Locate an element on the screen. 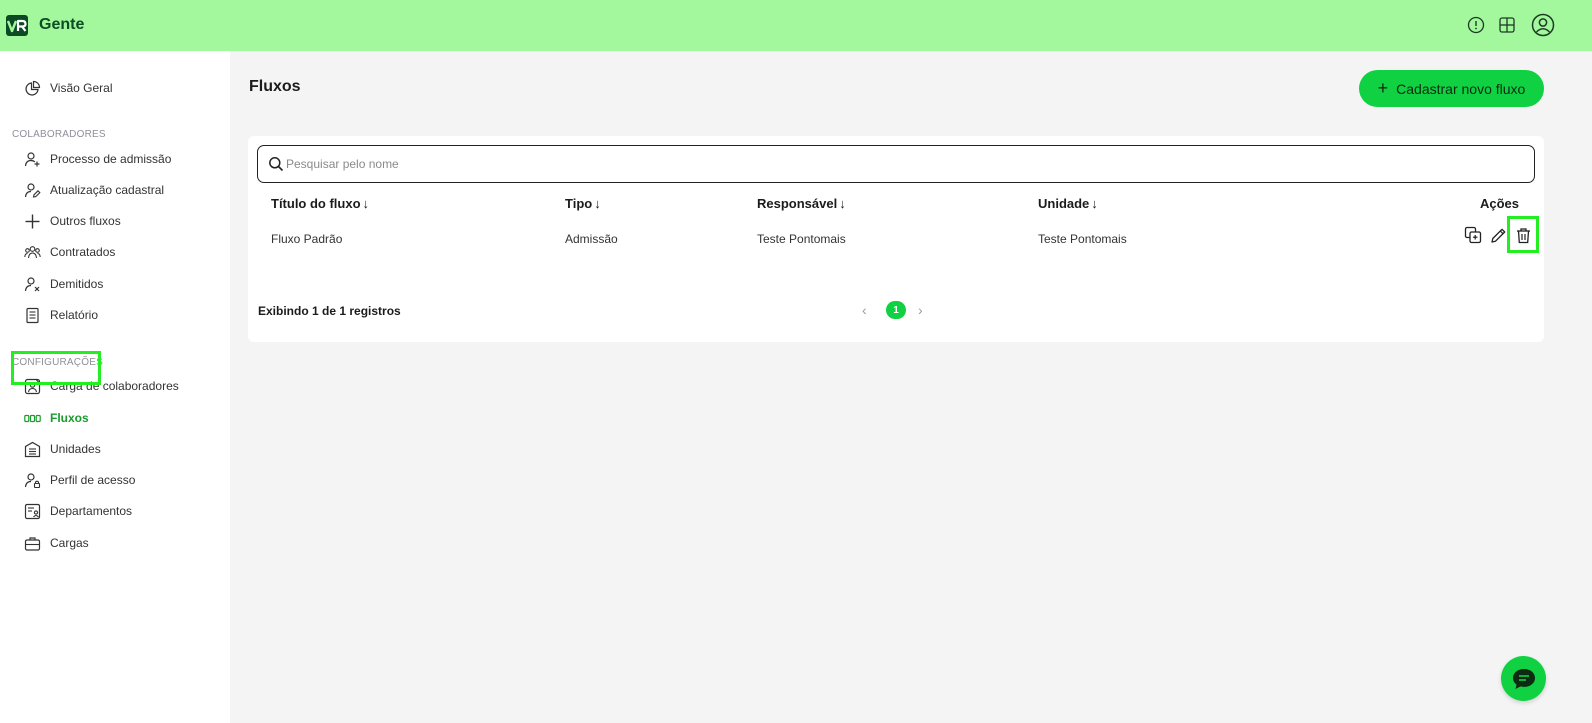  sidebar-item-label: Contratados is located at coordinates (83, 252).